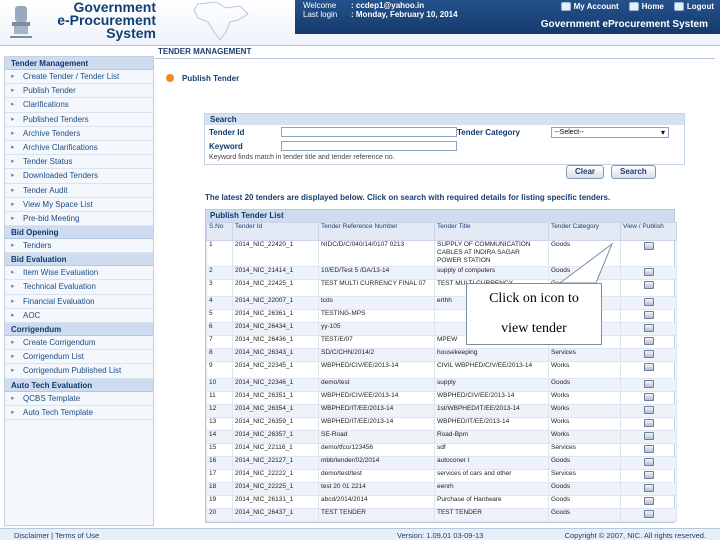 The width and height of the screenshot is (720, 540). Describe the element at coordinates (79, 205) in the screenshot. I see `sidebar-item: View My Space List` at that location.